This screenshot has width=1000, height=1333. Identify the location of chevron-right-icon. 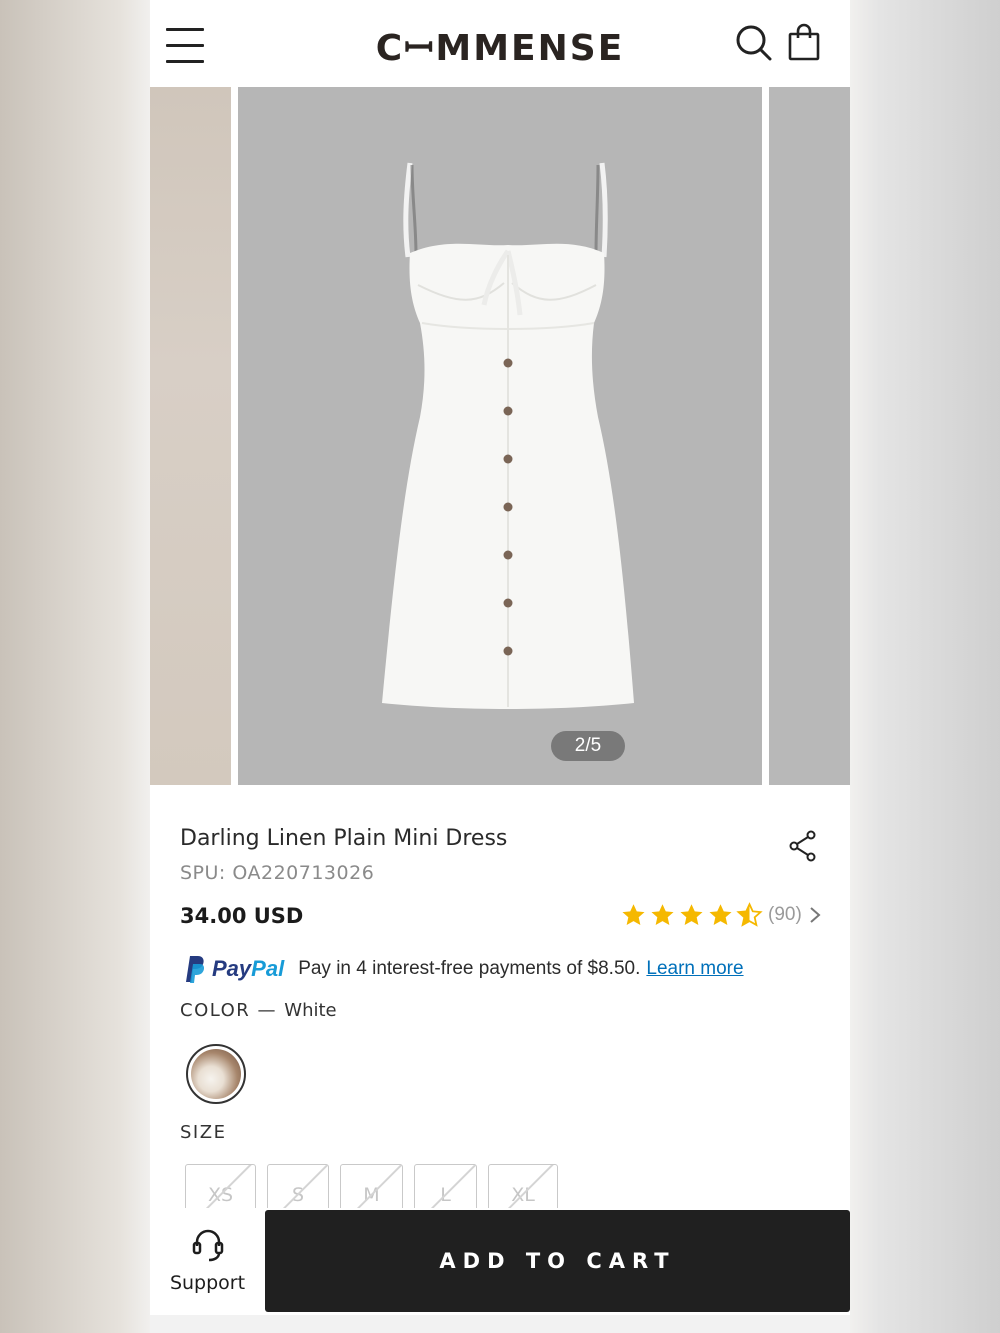
(815, 915).